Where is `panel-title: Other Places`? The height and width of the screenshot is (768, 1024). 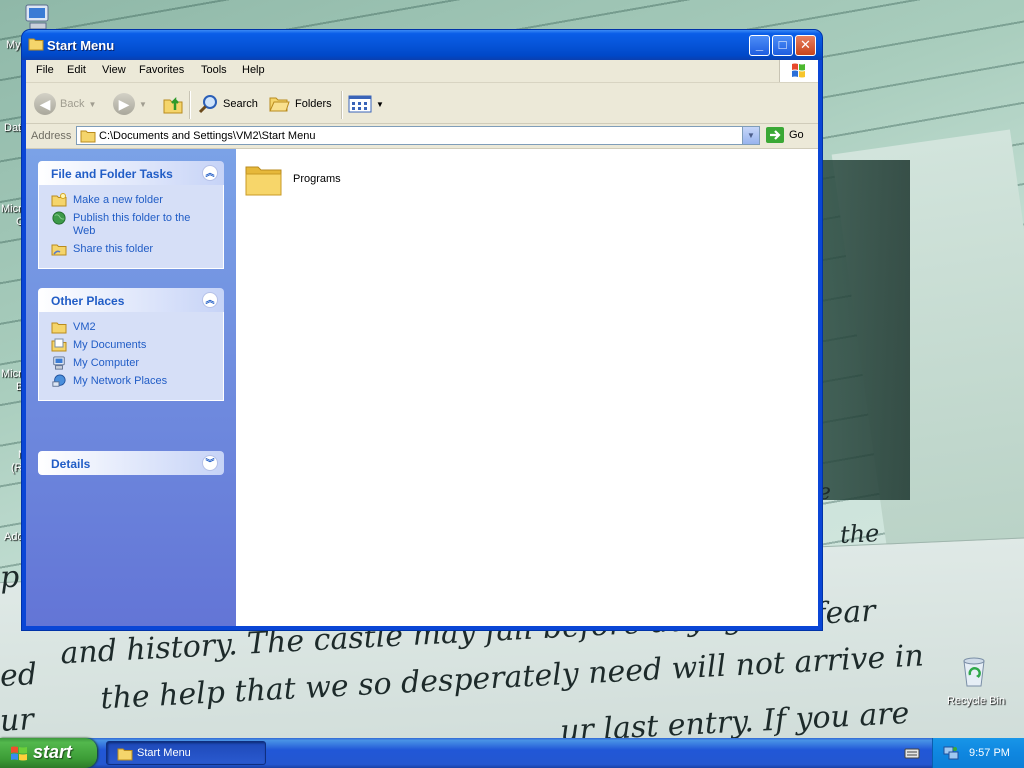
panel-title: Other Places is located at coordinates (88, 301).